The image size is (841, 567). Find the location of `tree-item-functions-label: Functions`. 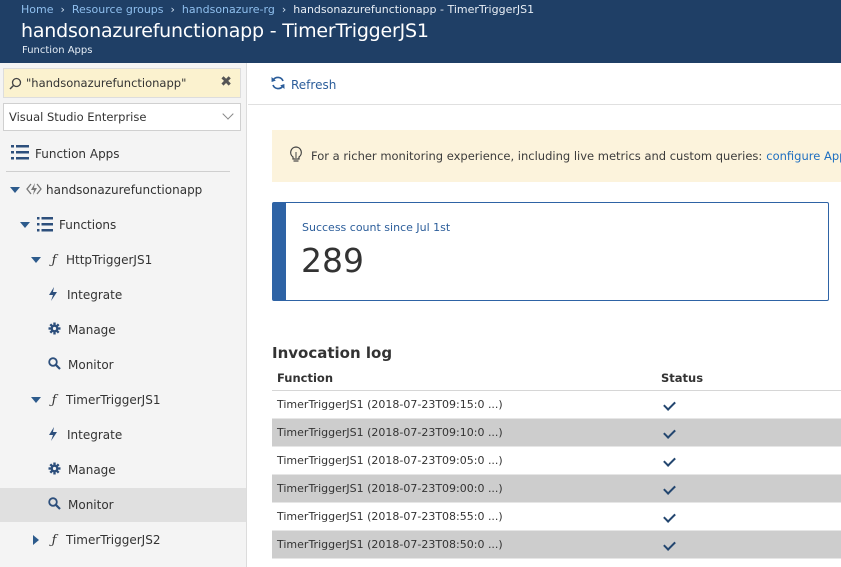

tree-item-functions-label: Functions is located at coordinates (88, 225).